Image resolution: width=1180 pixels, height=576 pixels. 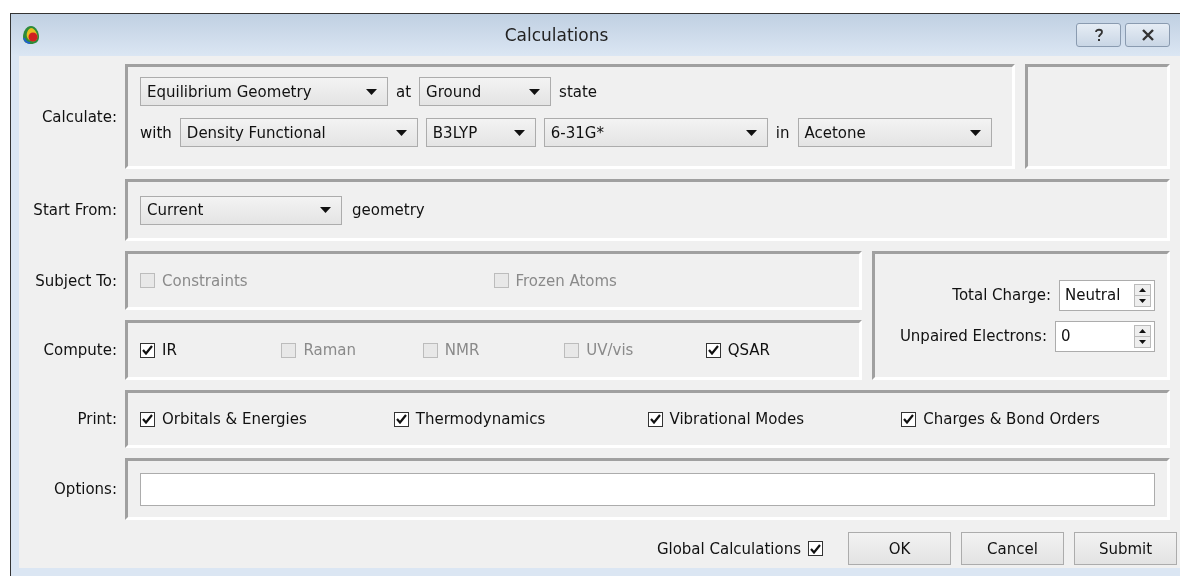 I want to click on checkbox: Vibrational Modes, so click(x=774, y=419).